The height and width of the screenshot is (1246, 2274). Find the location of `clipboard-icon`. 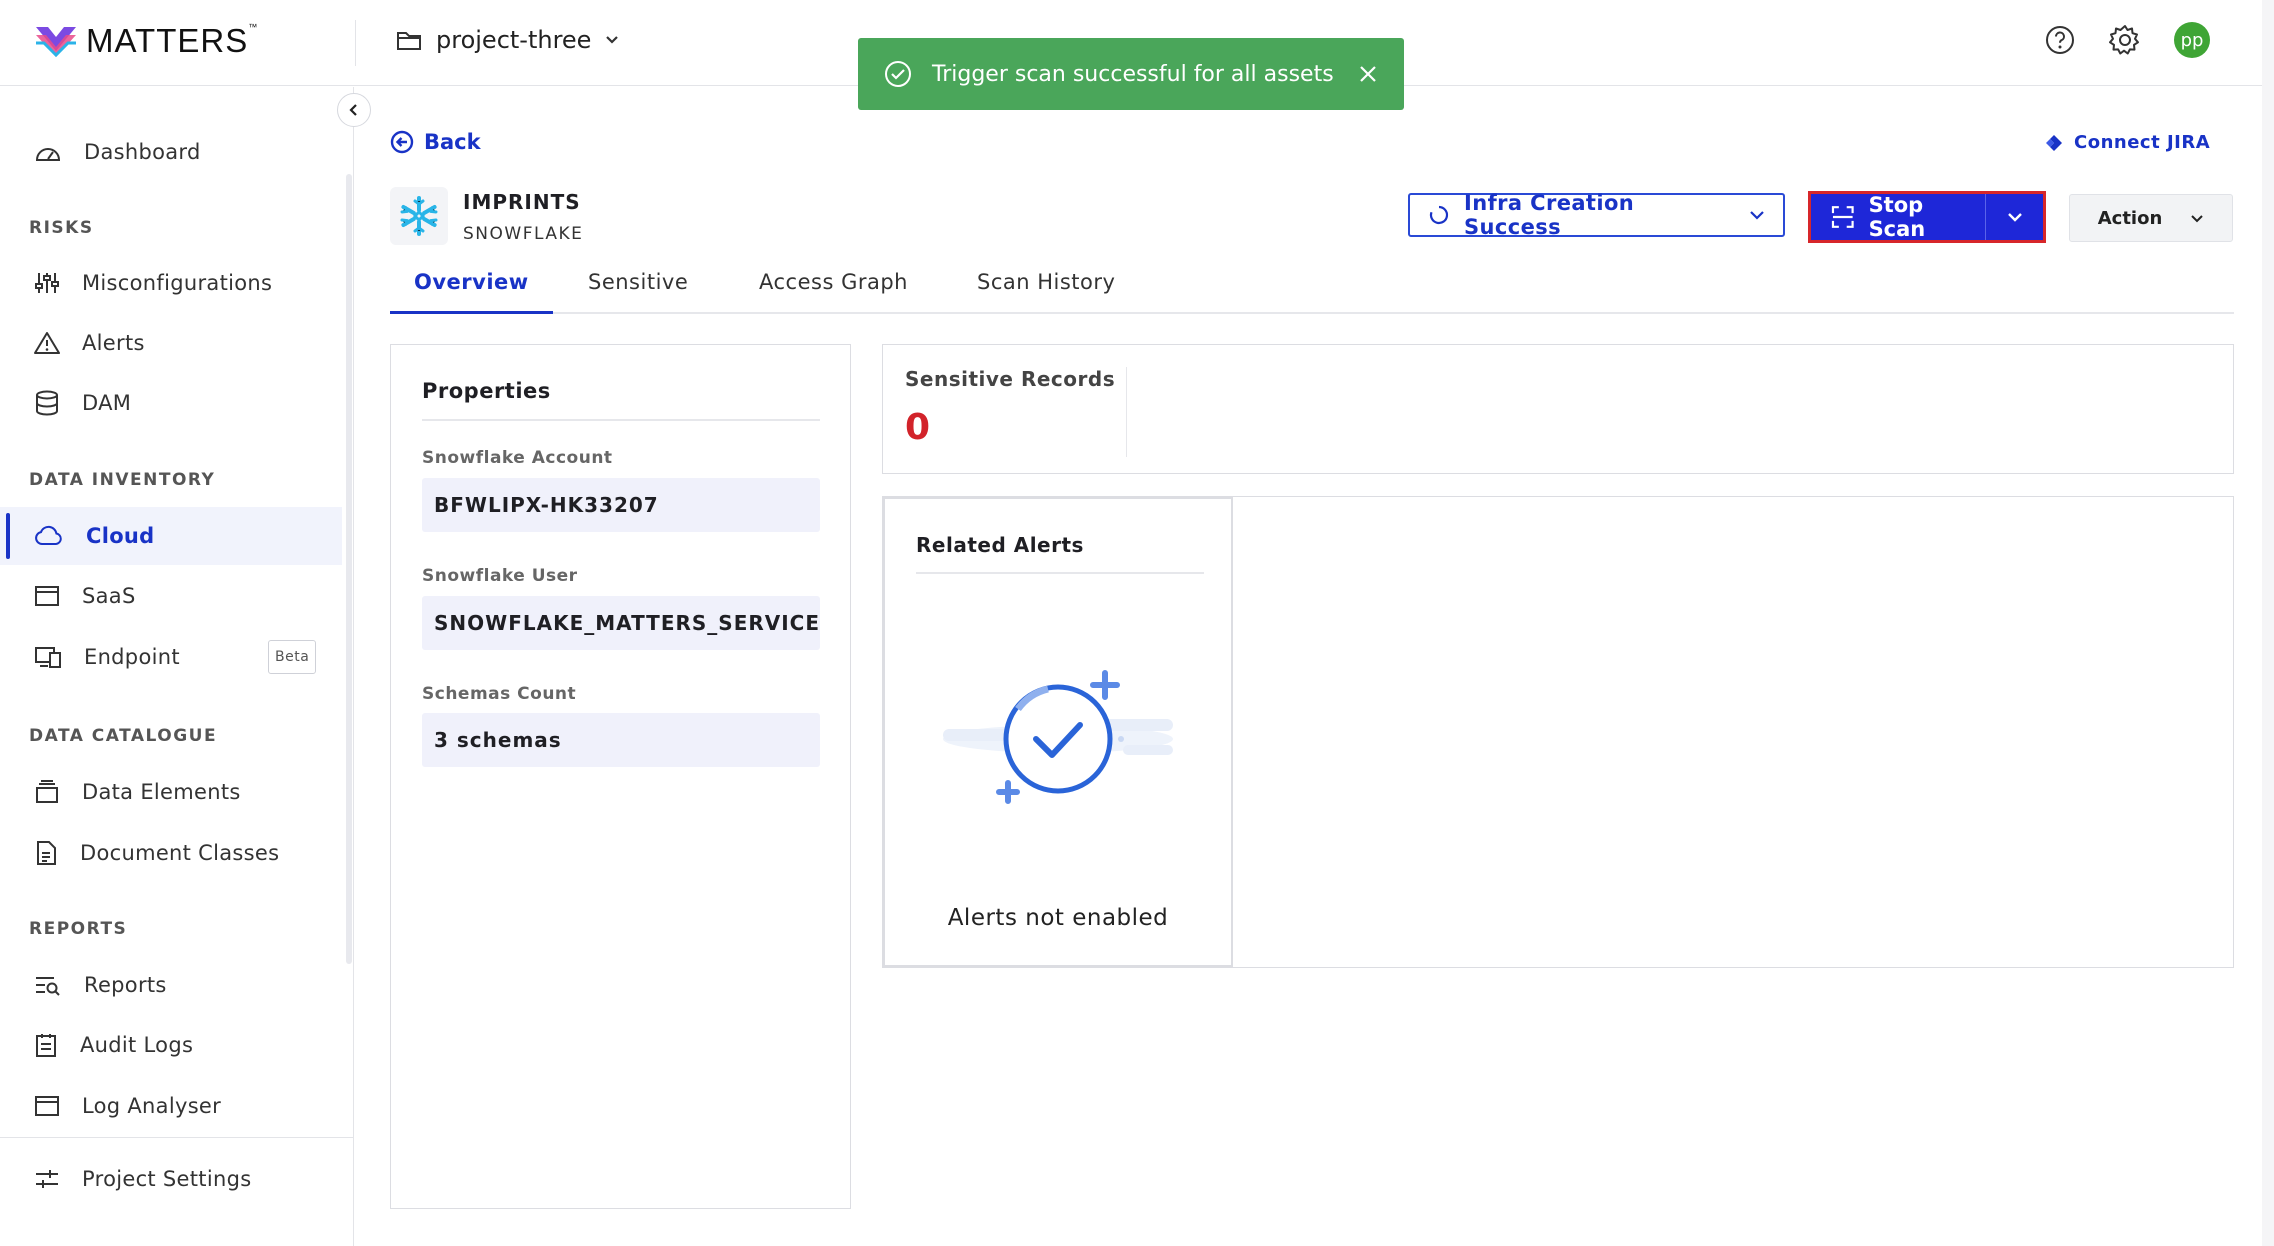

clipboard-icon is located at coordinates (46, 1045).